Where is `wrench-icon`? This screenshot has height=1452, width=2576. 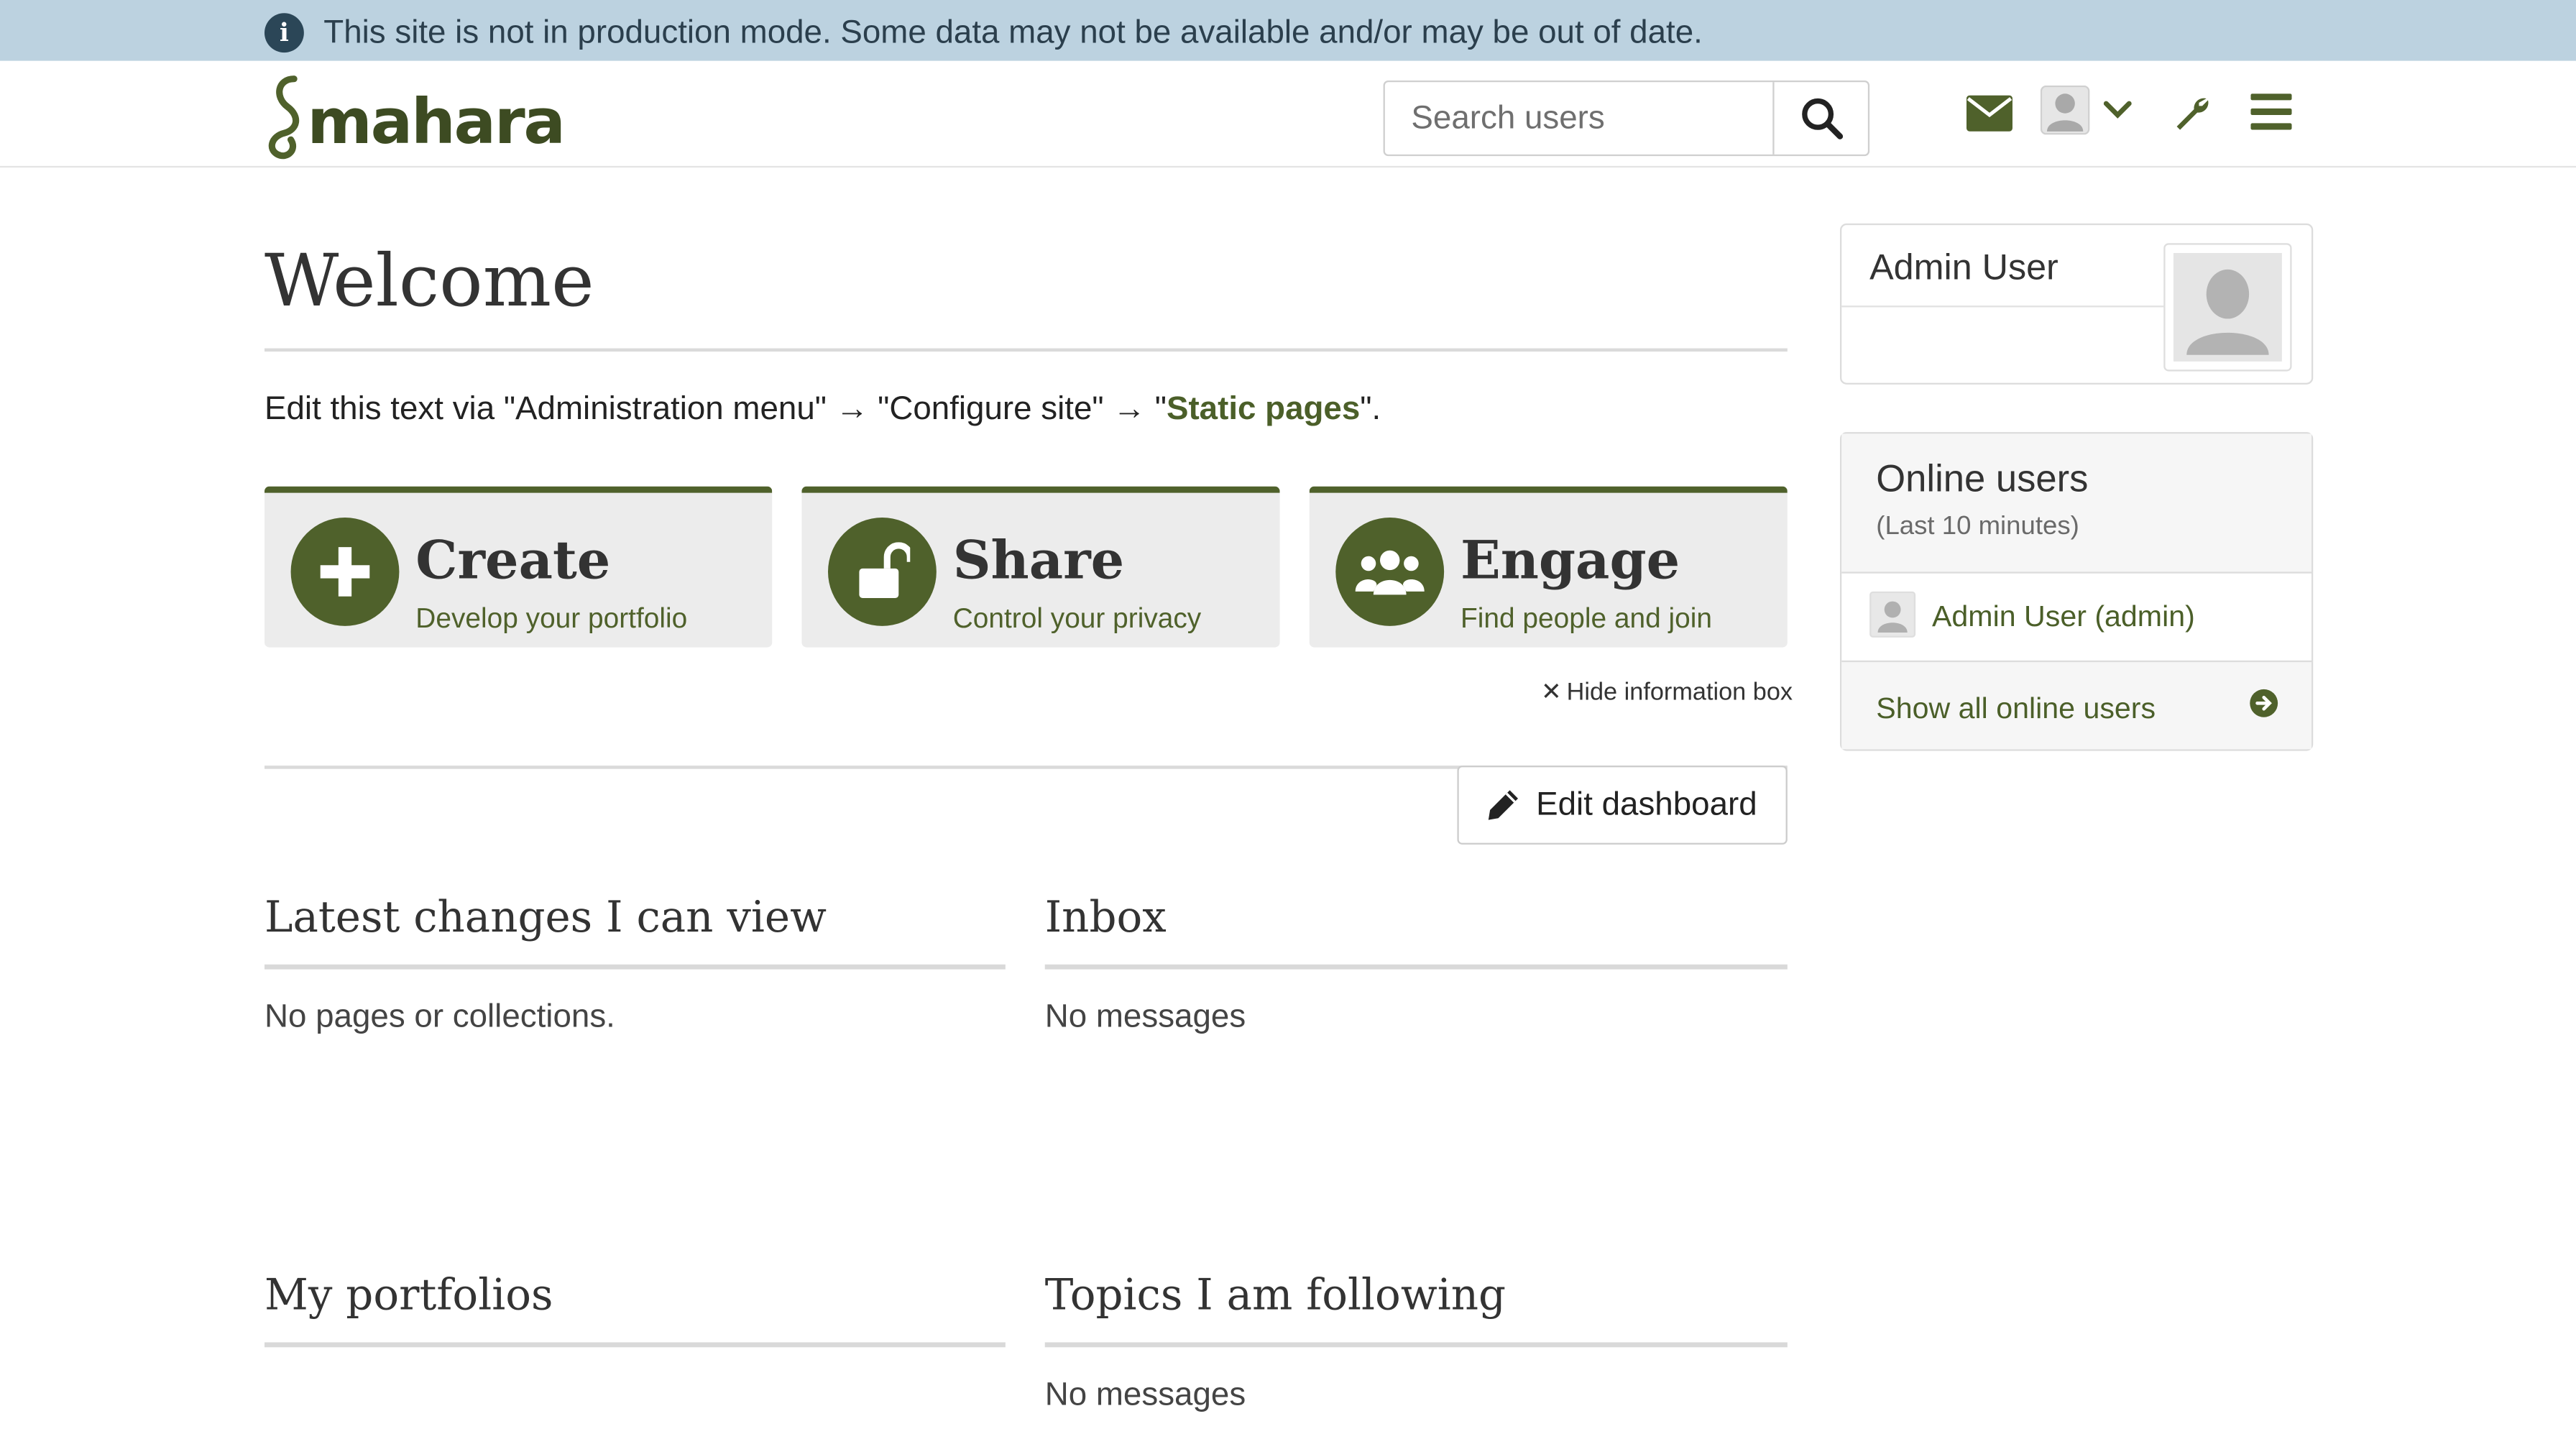 wrench-icon is located at coordinates (2192, 113).